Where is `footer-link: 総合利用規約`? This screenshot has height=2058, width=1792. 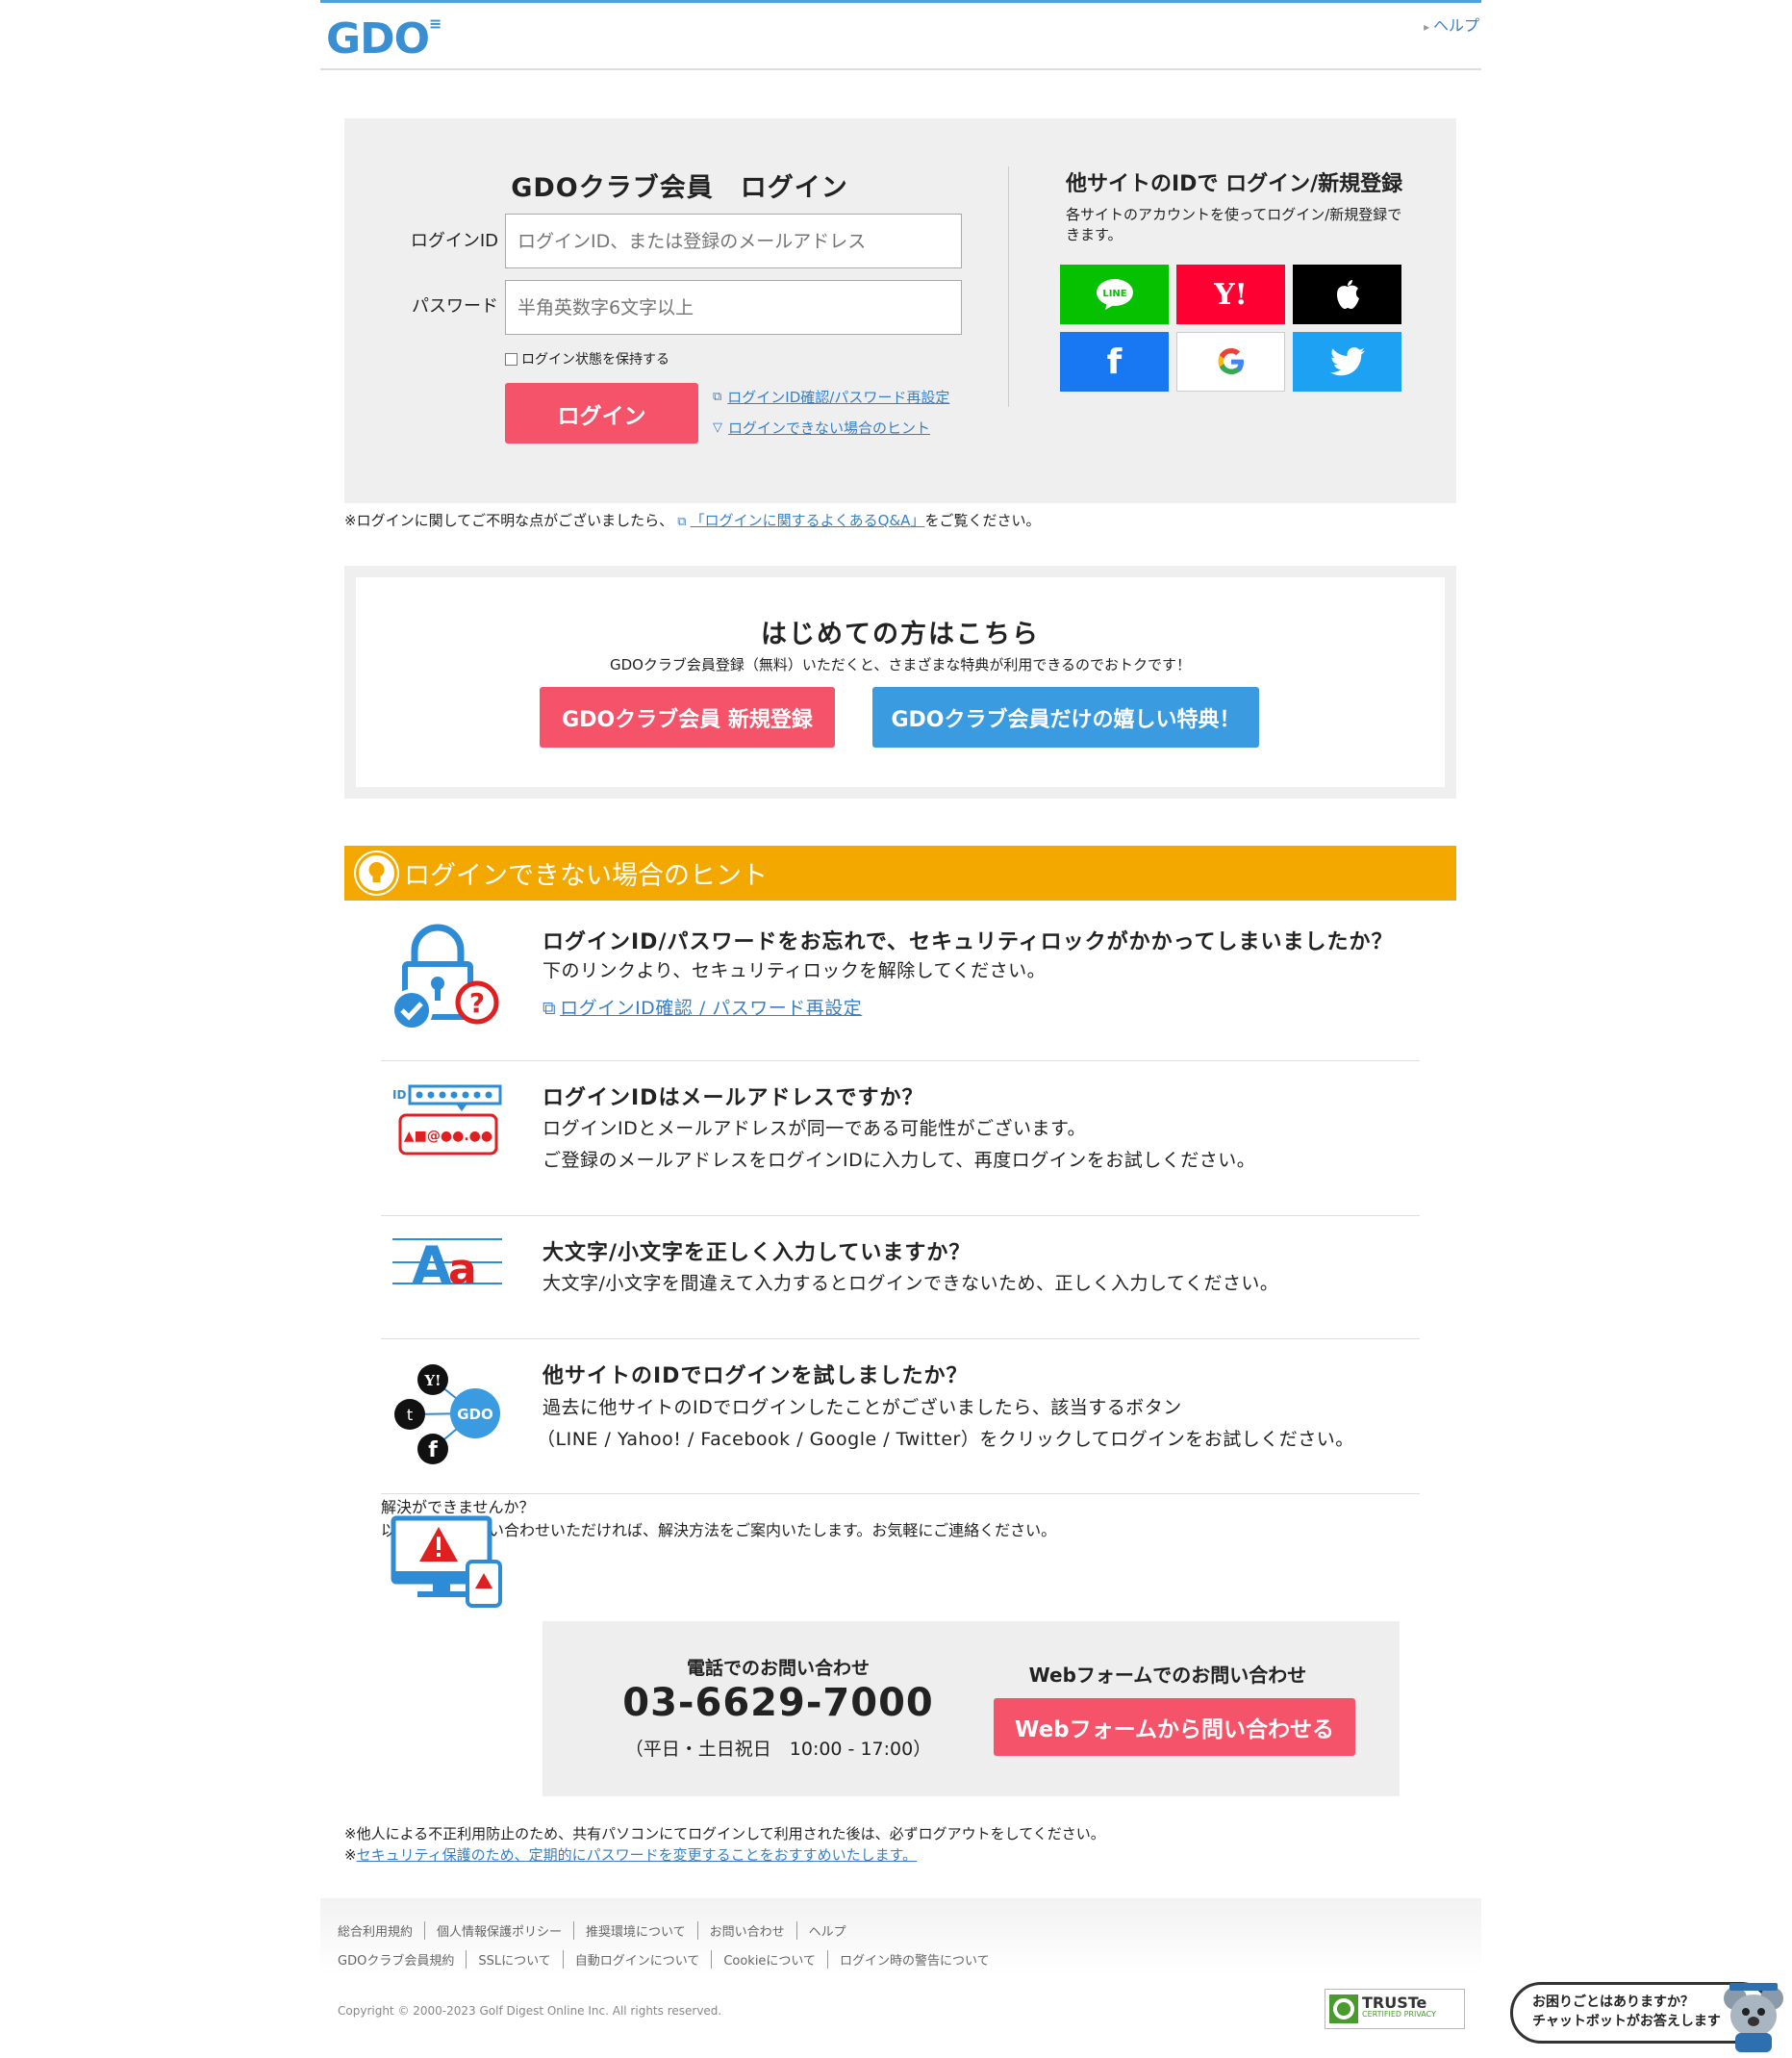
footer-link: 総合利用規約 is located at coordinates (381, 1930).